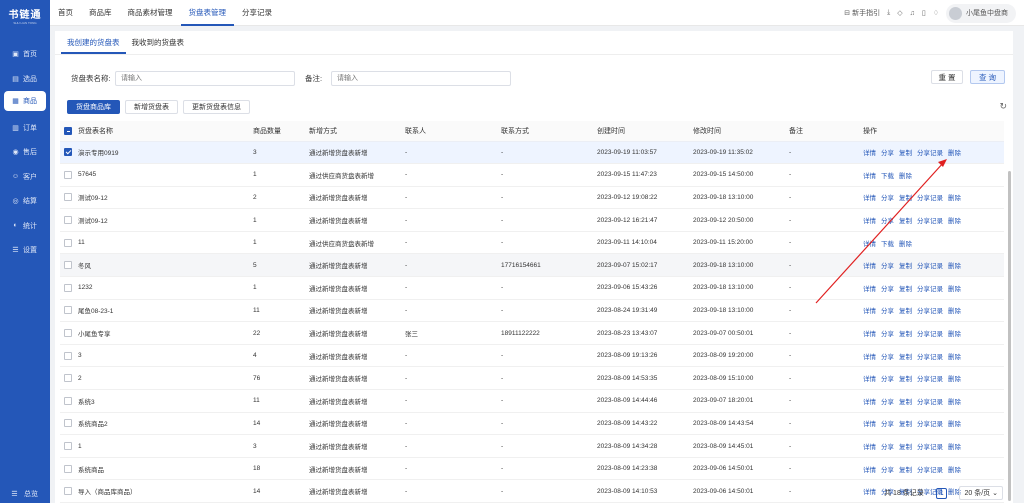 The image size is (1024, 503). Describe the element at coordinates (207, 13) in the screenshot. I see `top-tab-3: 货盘表管理` at that location.